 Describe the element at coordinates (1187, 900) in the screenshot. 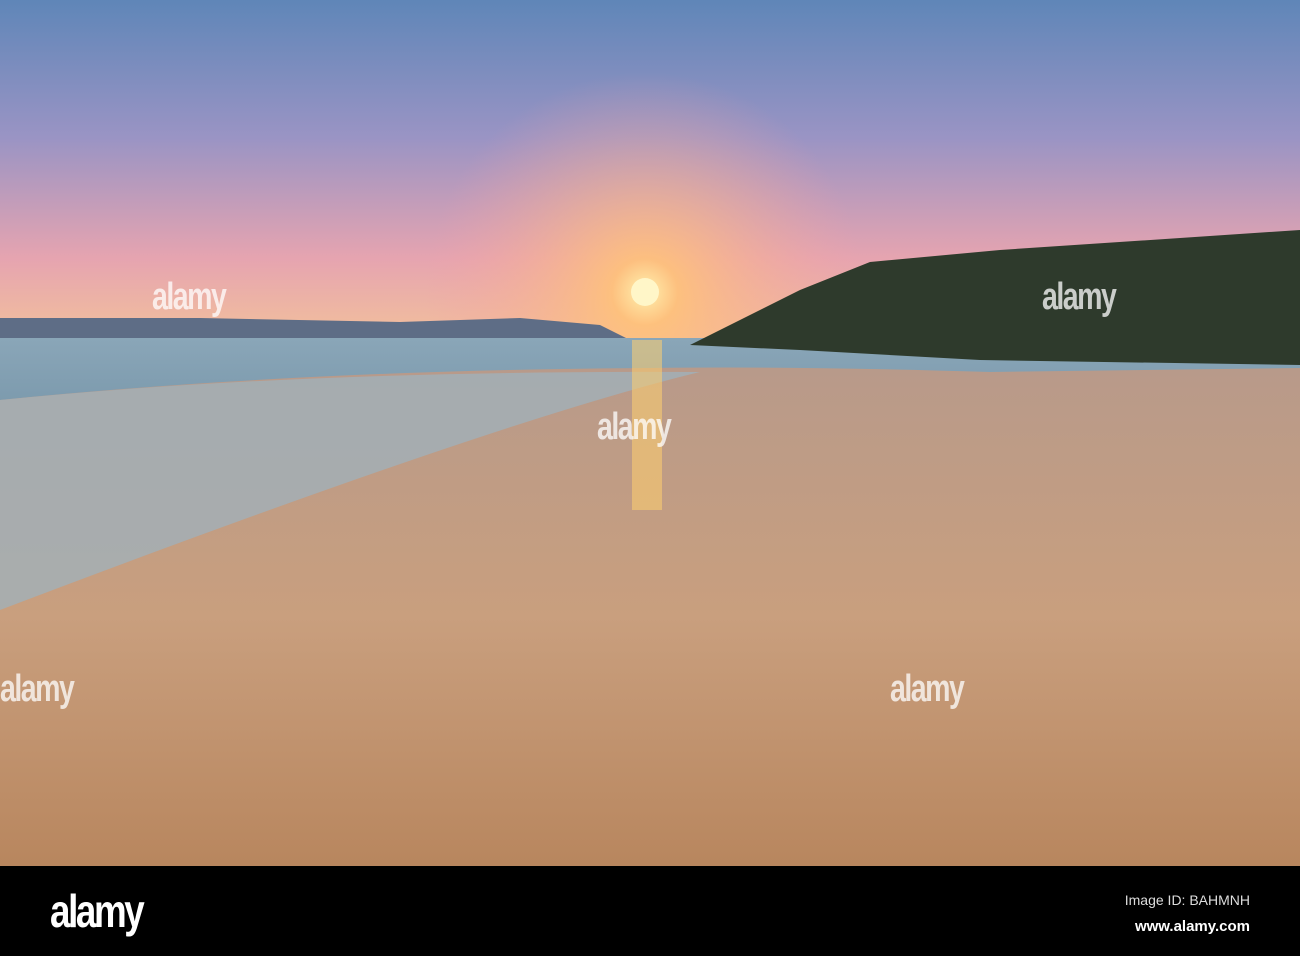

I see `image-id: Image ID: BAHMNH` at that location.